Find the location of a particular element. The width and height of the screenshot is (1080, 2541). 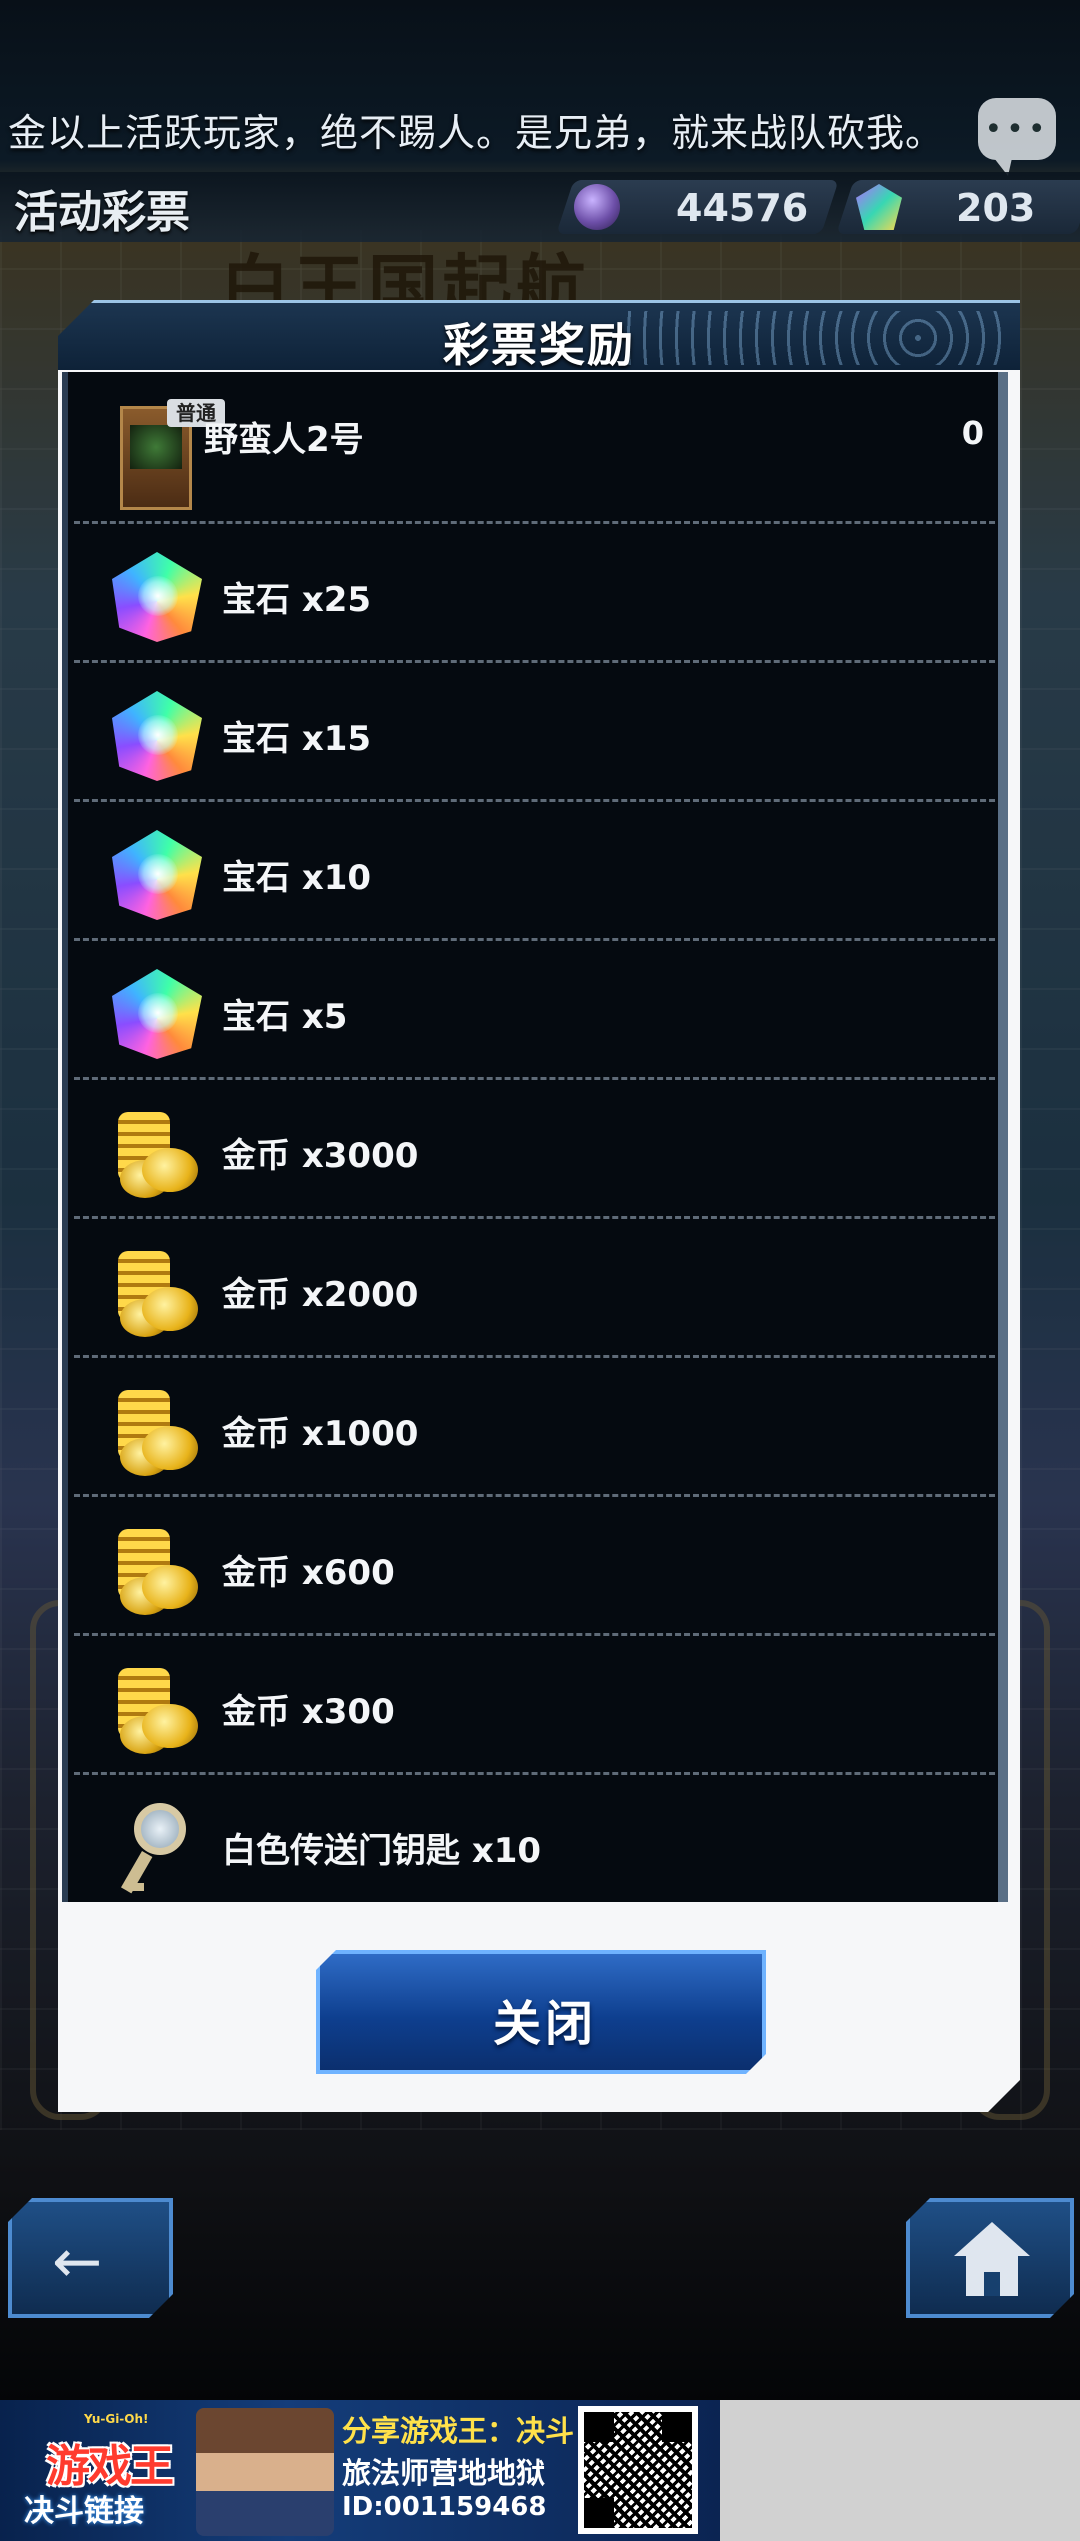

dialog-header: 彩票奖励 is located at coordinates (539, 335).